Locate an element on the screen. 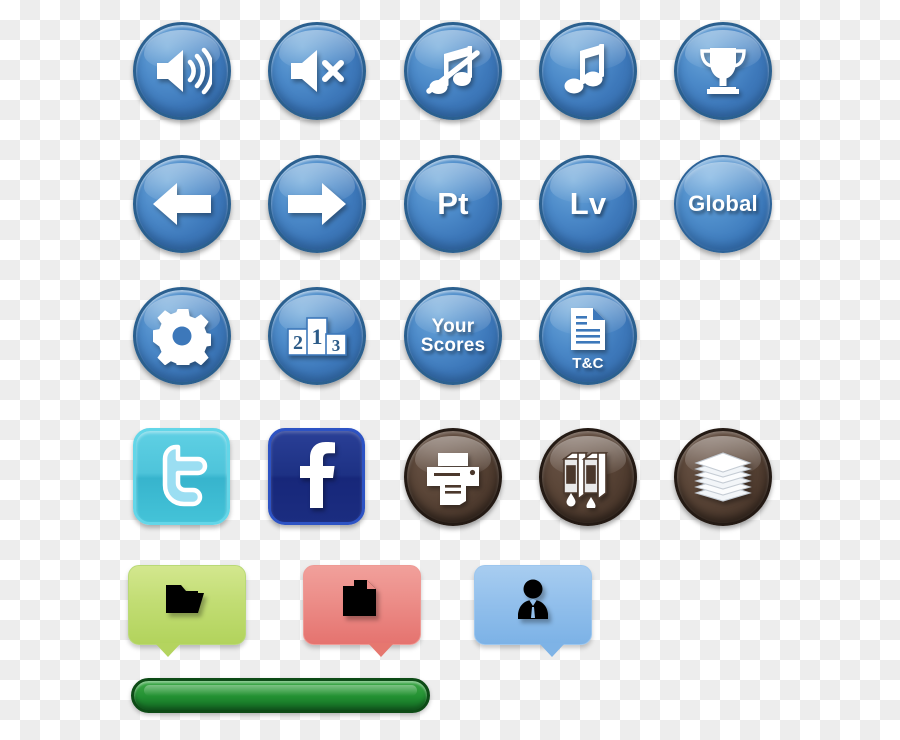  documents-icon is located at coordinates (362, 602).